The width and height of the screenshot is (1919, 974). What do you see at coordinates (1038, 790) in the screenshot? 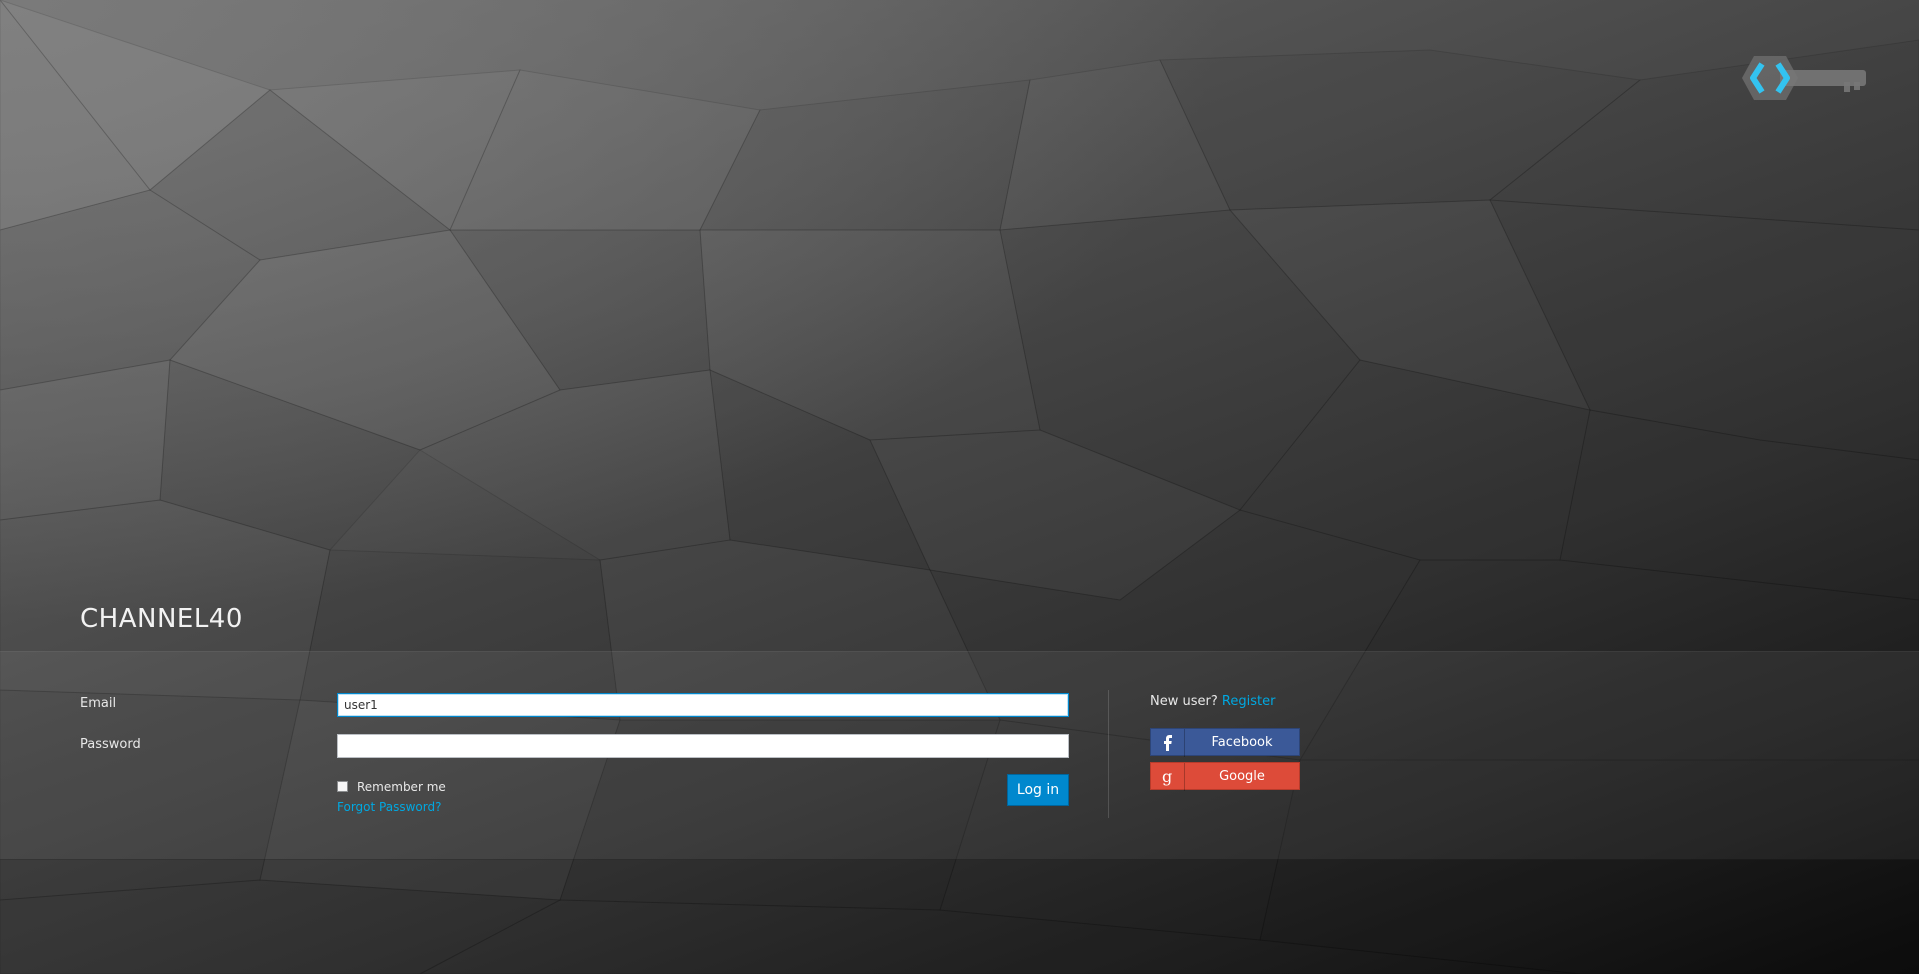
I see `login-button: Log in` at bounding box center [1038, 790].